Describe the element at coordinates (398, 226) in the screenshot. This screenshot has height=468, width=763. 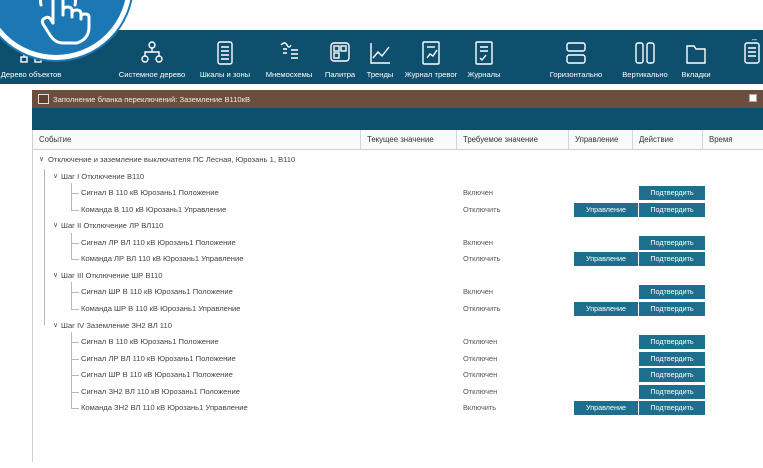
I see `tree-step-row: ∨ Шаг II Отключение ЛР ВЛ110` at that location.